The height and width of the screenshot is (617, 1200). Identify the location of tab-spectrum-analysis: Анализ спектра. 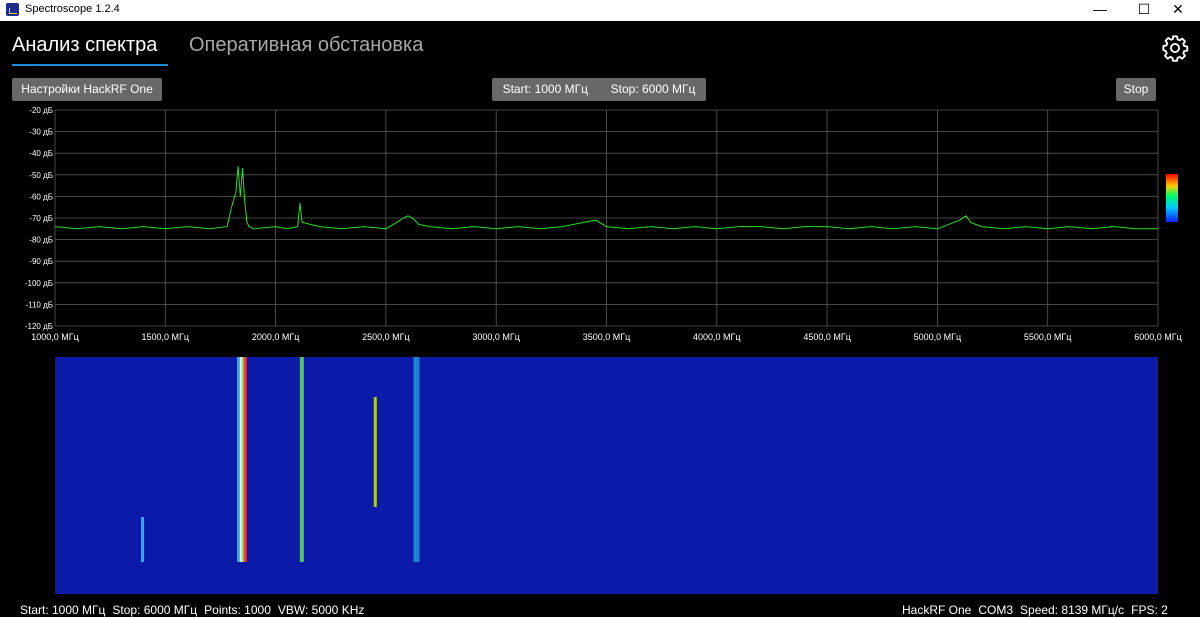
(84, 49).